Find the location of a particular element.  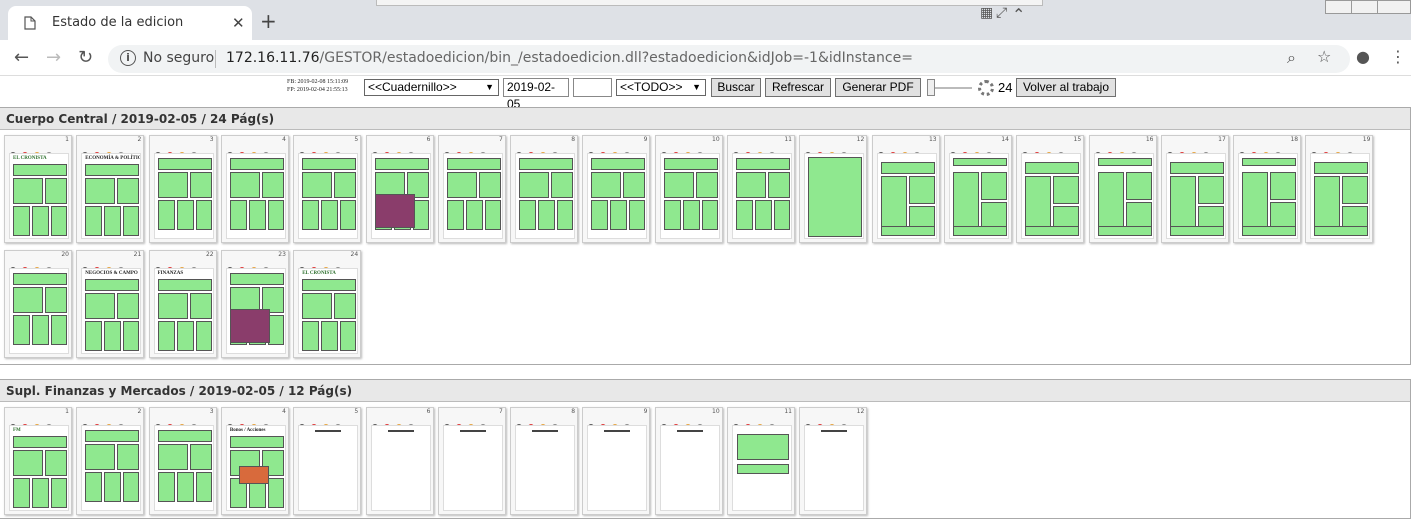

page-thumbnail: 22 FINANZAS is located at coordinates (182, 304).